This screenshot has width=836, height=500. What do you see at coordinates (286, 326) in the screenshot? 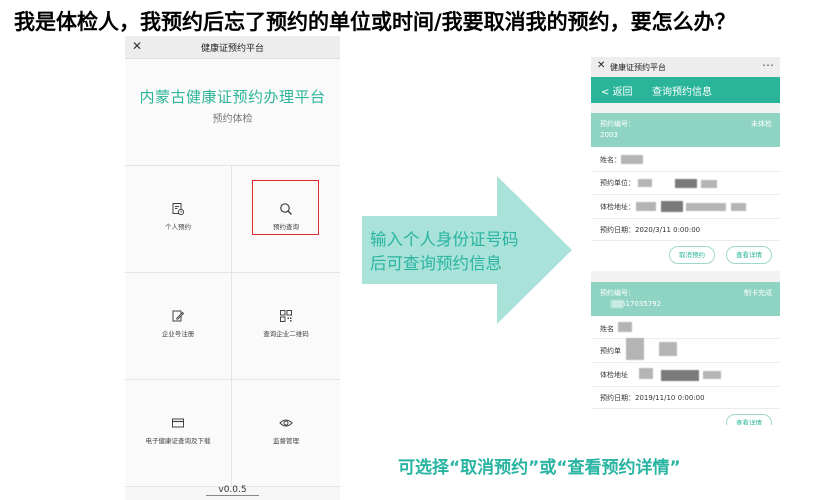
I see `tile-company-qrcode: 查询企业二维码` at bounding box center [286, 326].